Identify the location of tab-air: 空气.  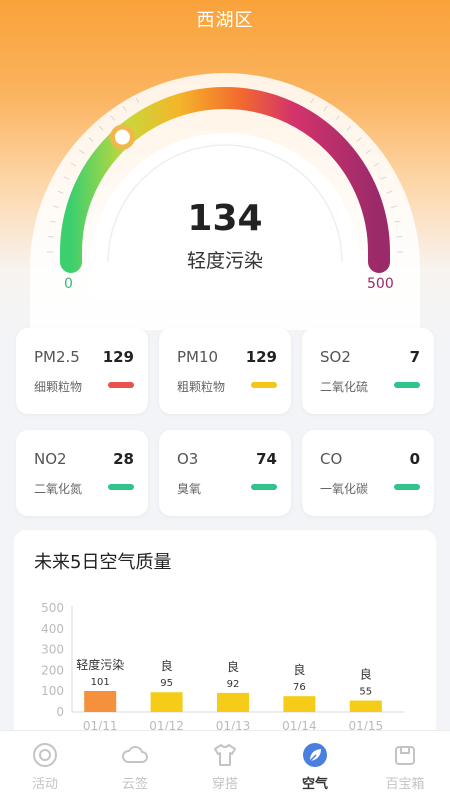
(315, 766).